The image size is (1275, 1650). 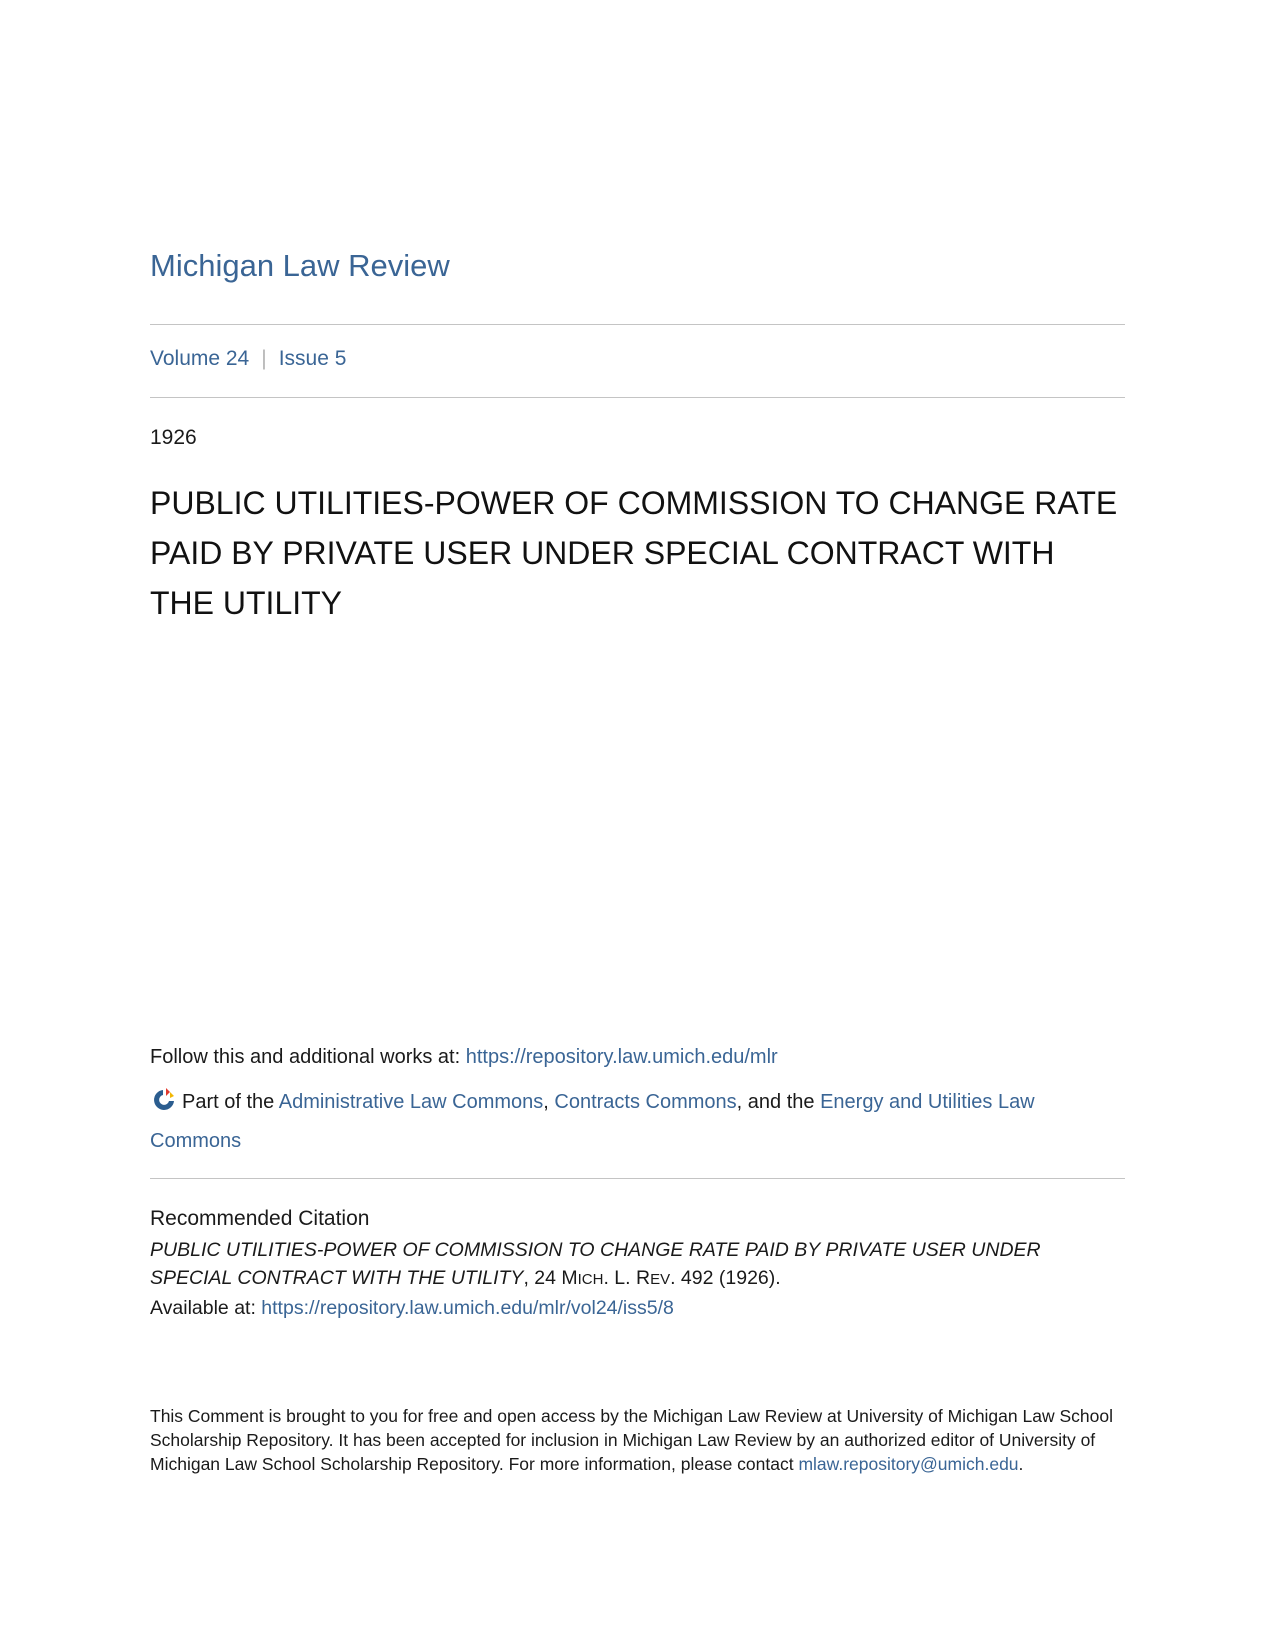 I want to click on issue-divider, so click(x=637, y=397).